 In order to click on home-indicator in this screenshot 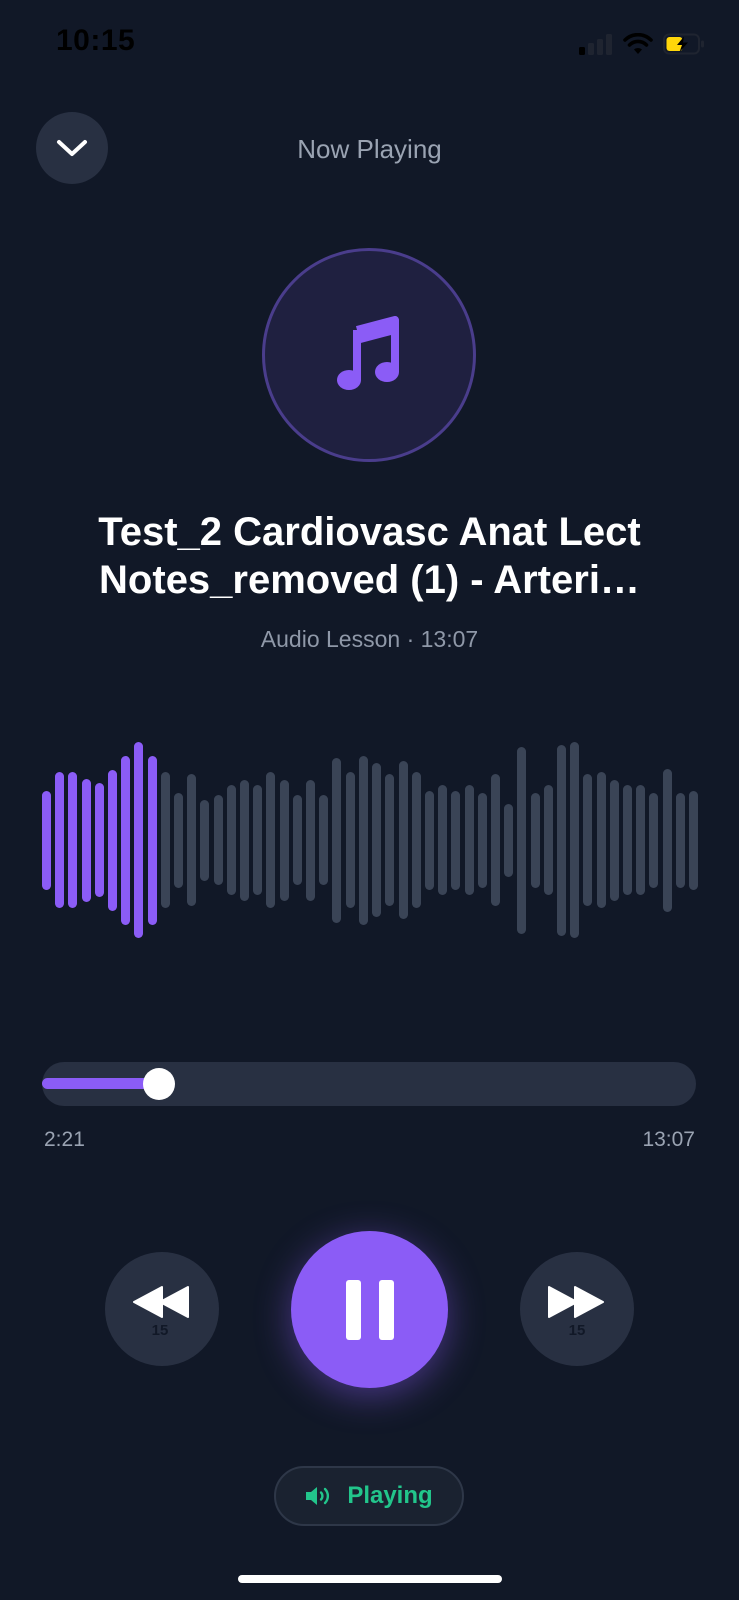, I will do `click(370, 1579)`.